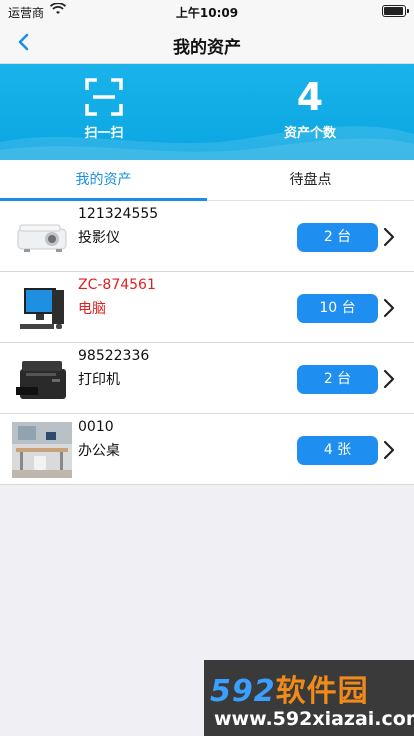 The width and height of the screenshot is (414, 736). I want to click on asset-count: 4 资产个数, so click(310, 109).